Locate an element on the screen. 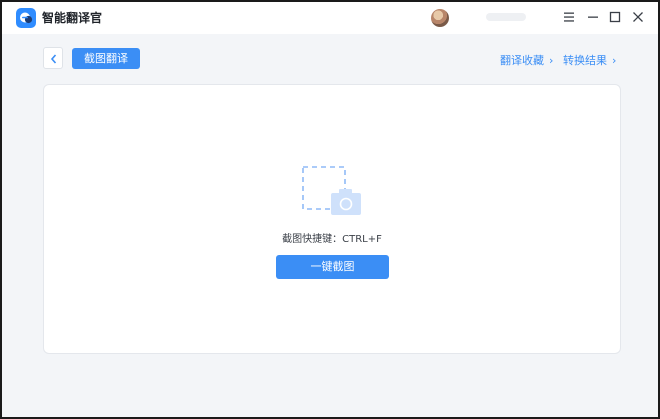 This screenshot has height=419, width=660. link-conversion-results: 转换结果 › is located at coordinates (589, 61).